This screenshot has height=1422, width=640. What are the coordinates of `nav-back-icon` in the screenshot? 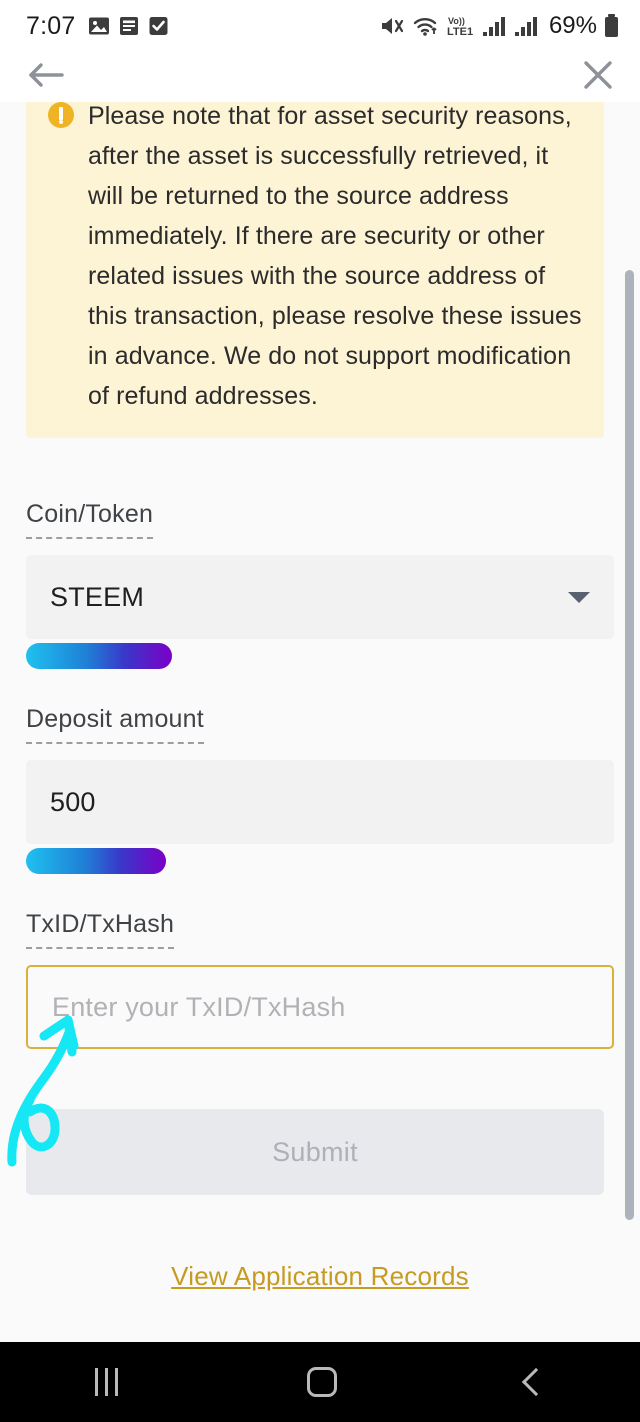 It's located at (535, 1382).